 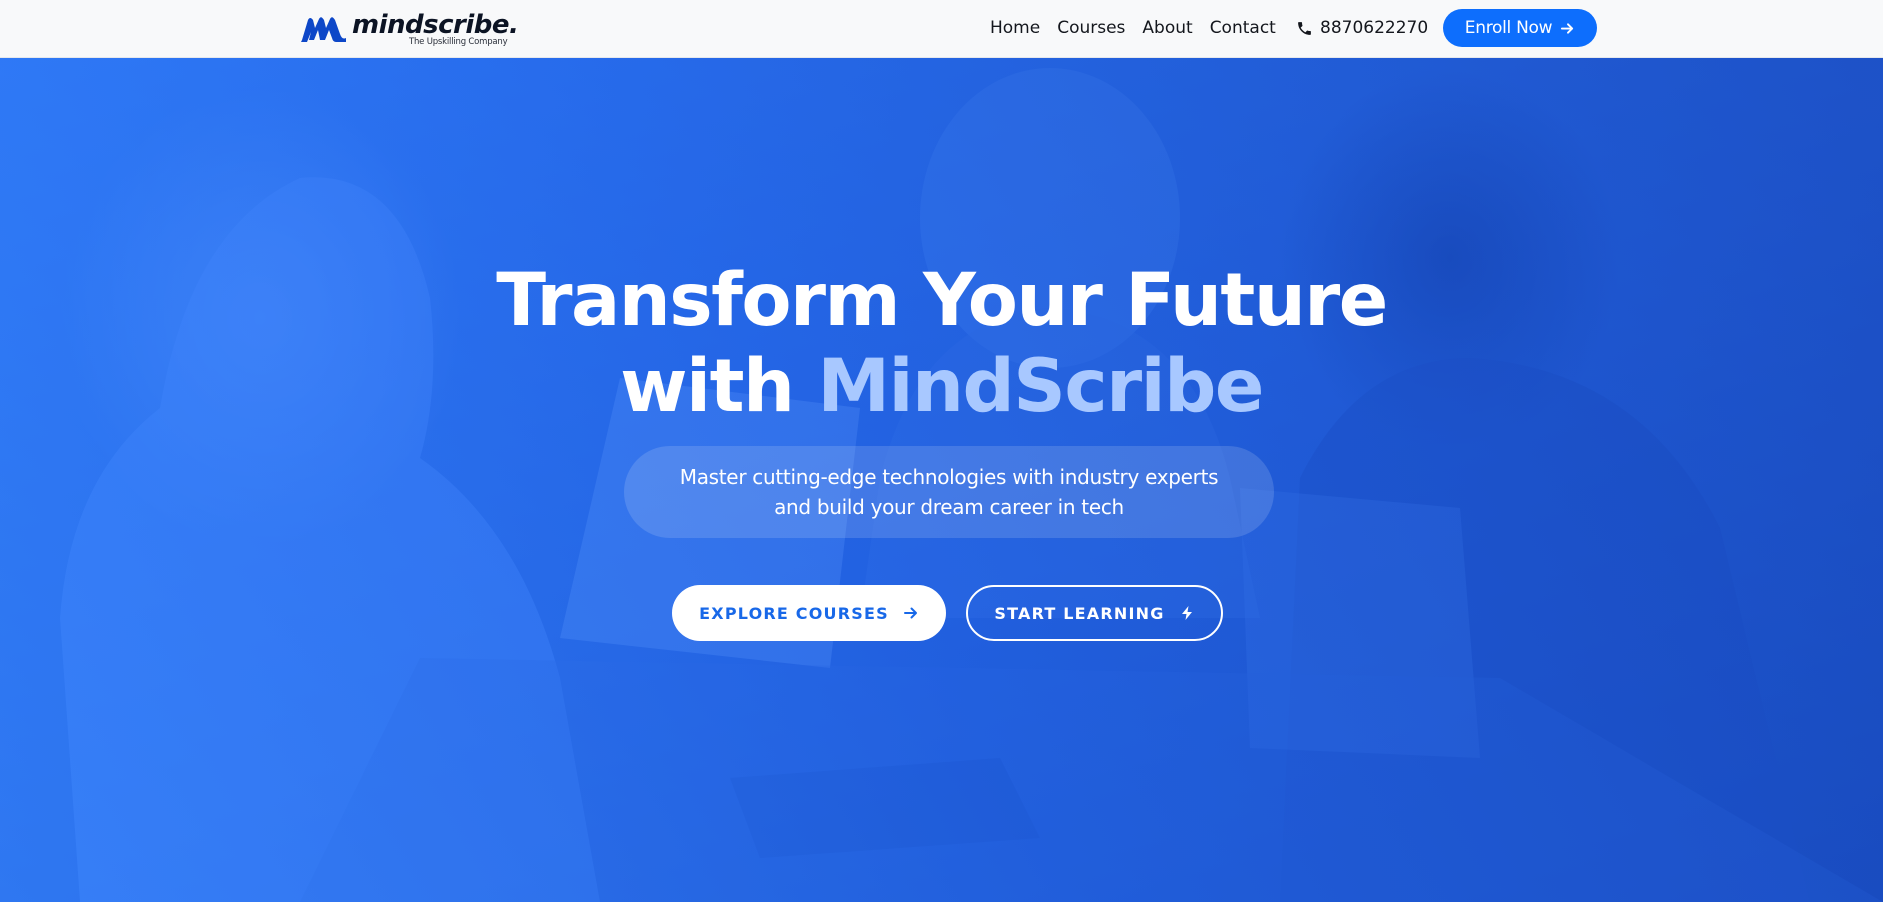 I want to click on brand-name: mindscribe., so click(x=435, y=25).